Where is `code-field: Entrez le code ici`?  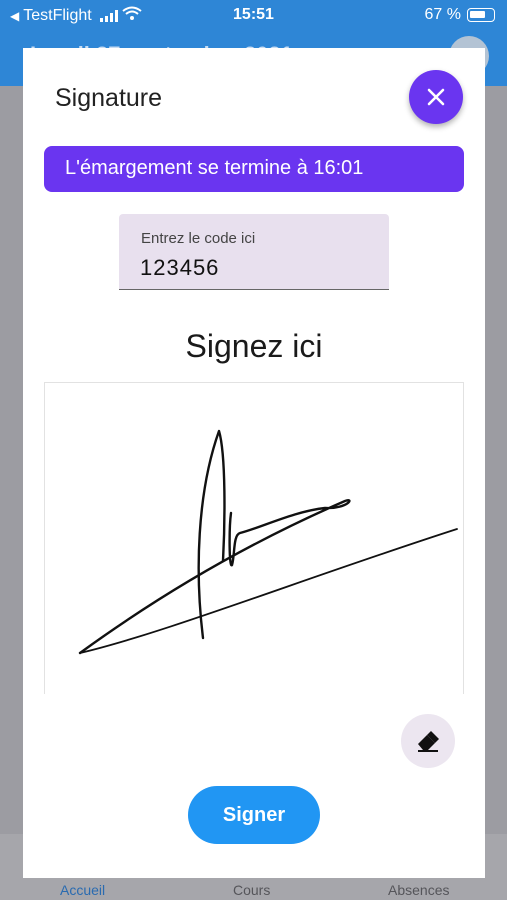
code-field: Entrez le code ici is located at coordinates (254, 252).